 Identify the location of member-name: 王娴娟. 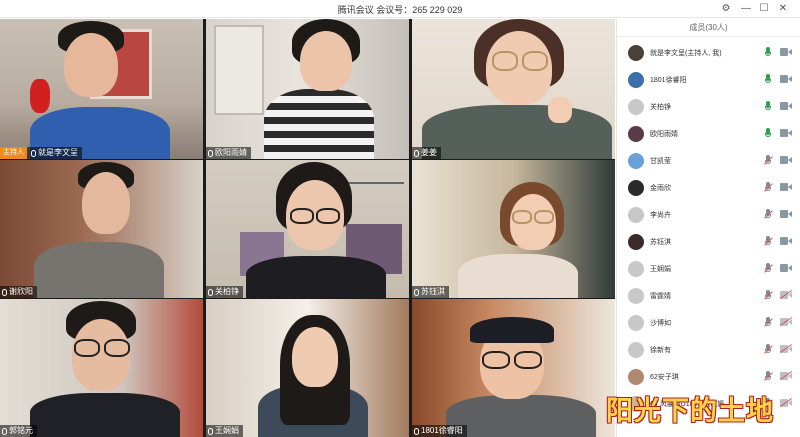
(660, 269).